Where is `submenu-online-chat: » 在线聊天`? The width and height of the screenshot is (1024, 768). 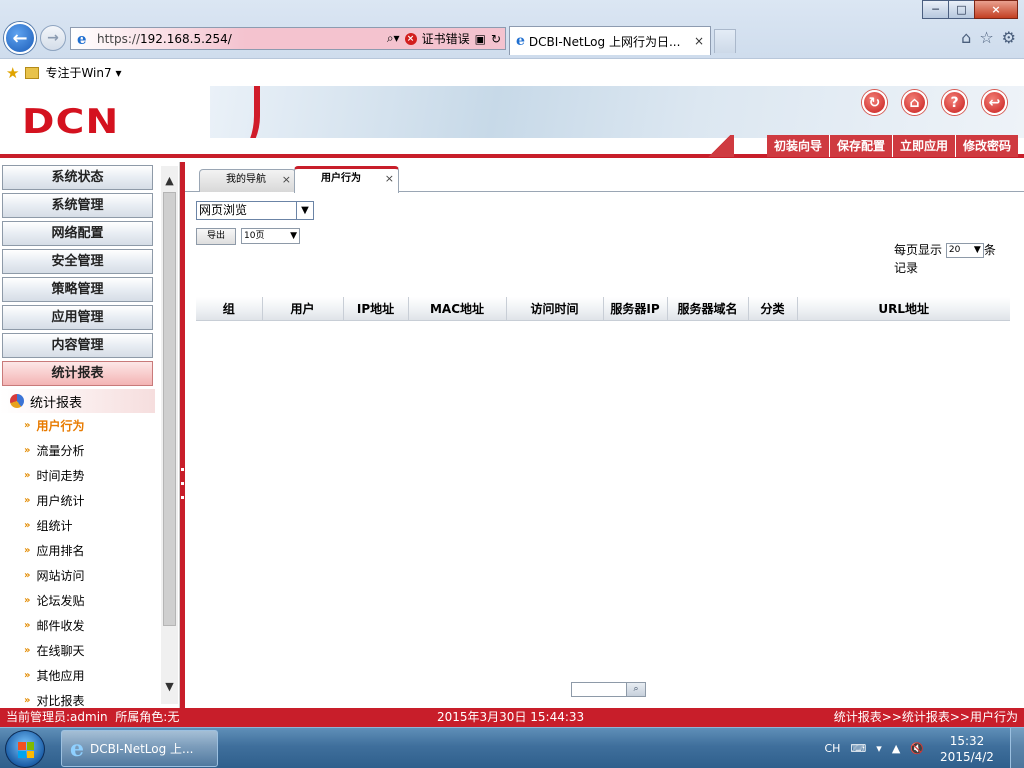
submenu-online-chat: » 在线聊天 is located at coordinates (54, 650).